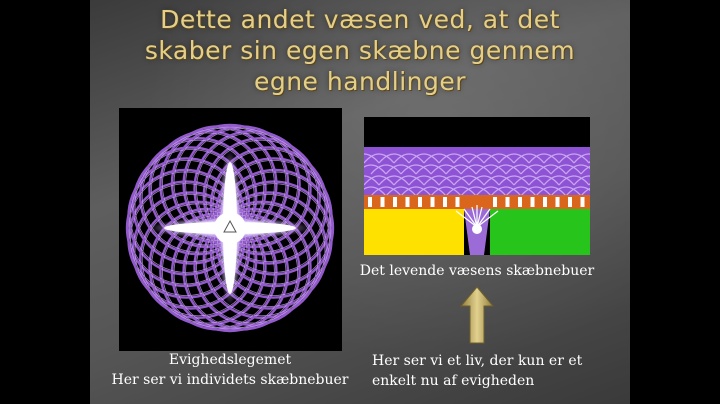 The image size is (720, 404). What do you see at coordinates (453, 381) in the screenshot?
I see `bottom-caption-line-2: enkelt nu af evigheden` at bounding box center [453, 381].